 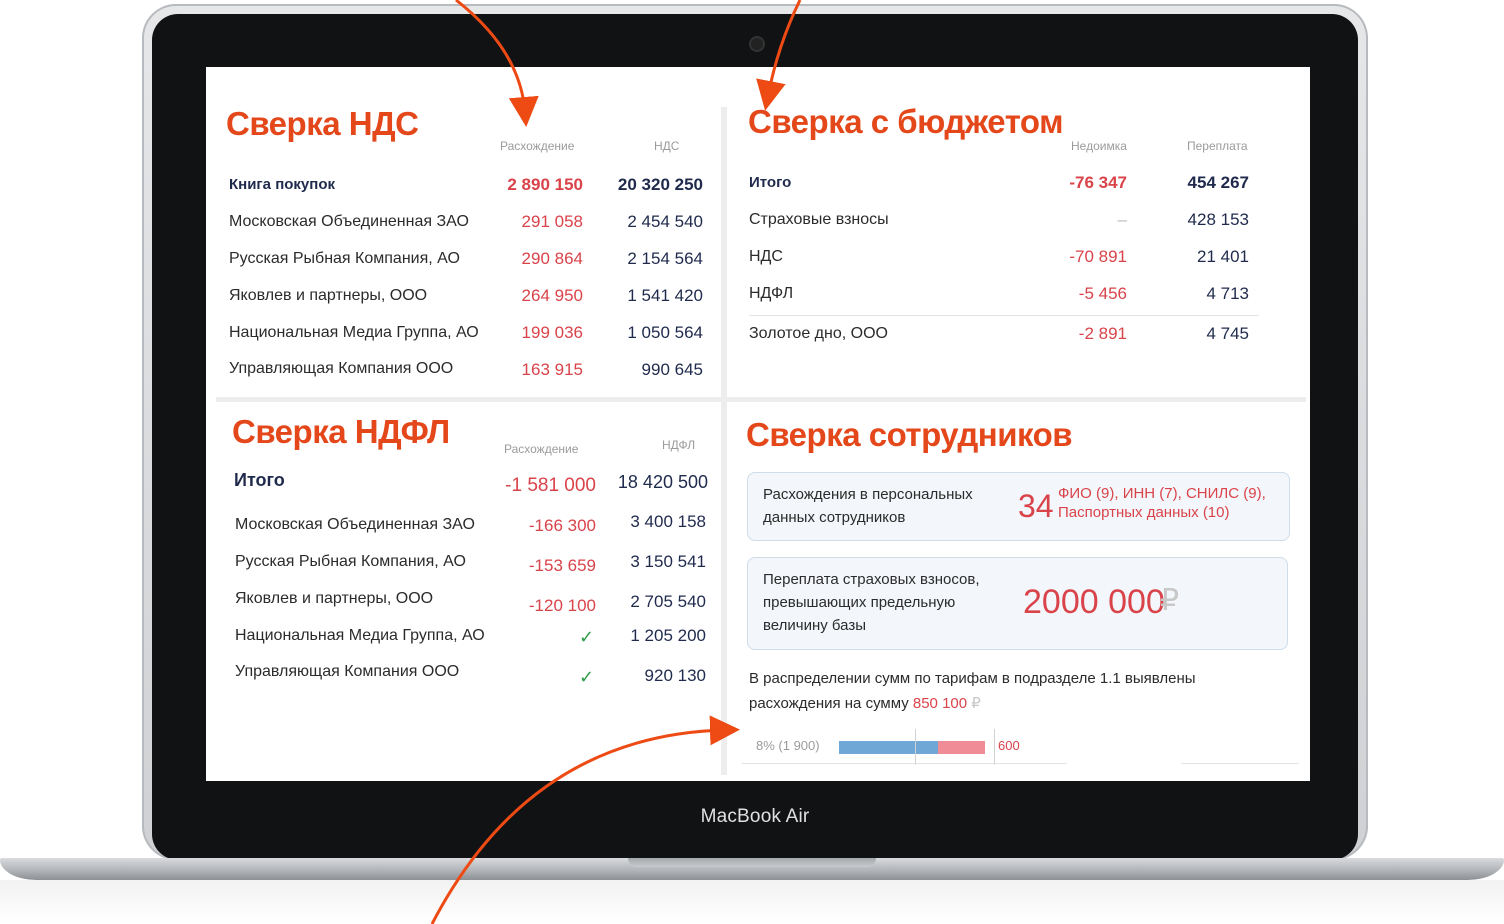 What do you see at coordinates (585, 819) in the screenshot?
I see `arrow-to-tariff-bar` at bounding box center [585, 819].